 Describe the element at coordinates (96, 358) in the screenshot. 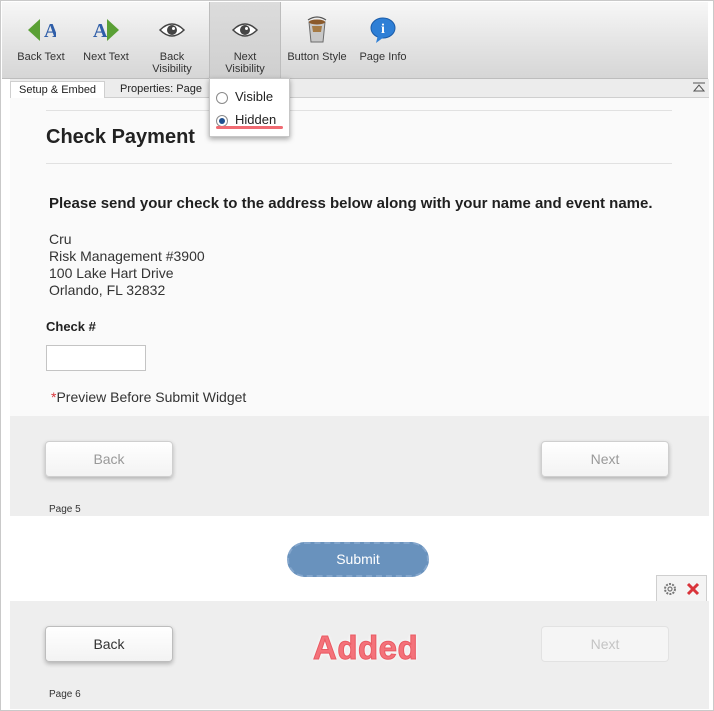

I see `check-number-input` at that location.